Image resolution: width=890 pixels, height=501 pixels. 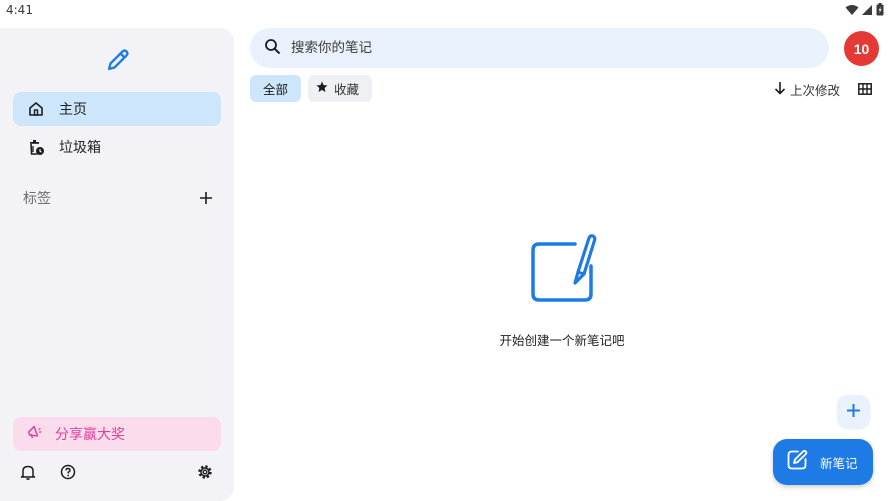 I want to click on edit-note-icon, so click(x=797, y=462).